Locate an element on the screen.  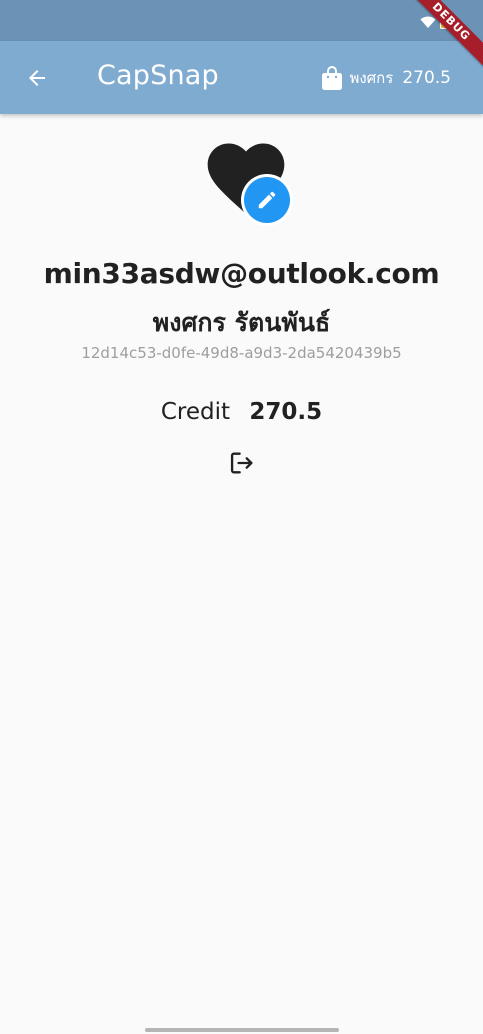
arrow-left-icon is located at coordinates (37, 78).